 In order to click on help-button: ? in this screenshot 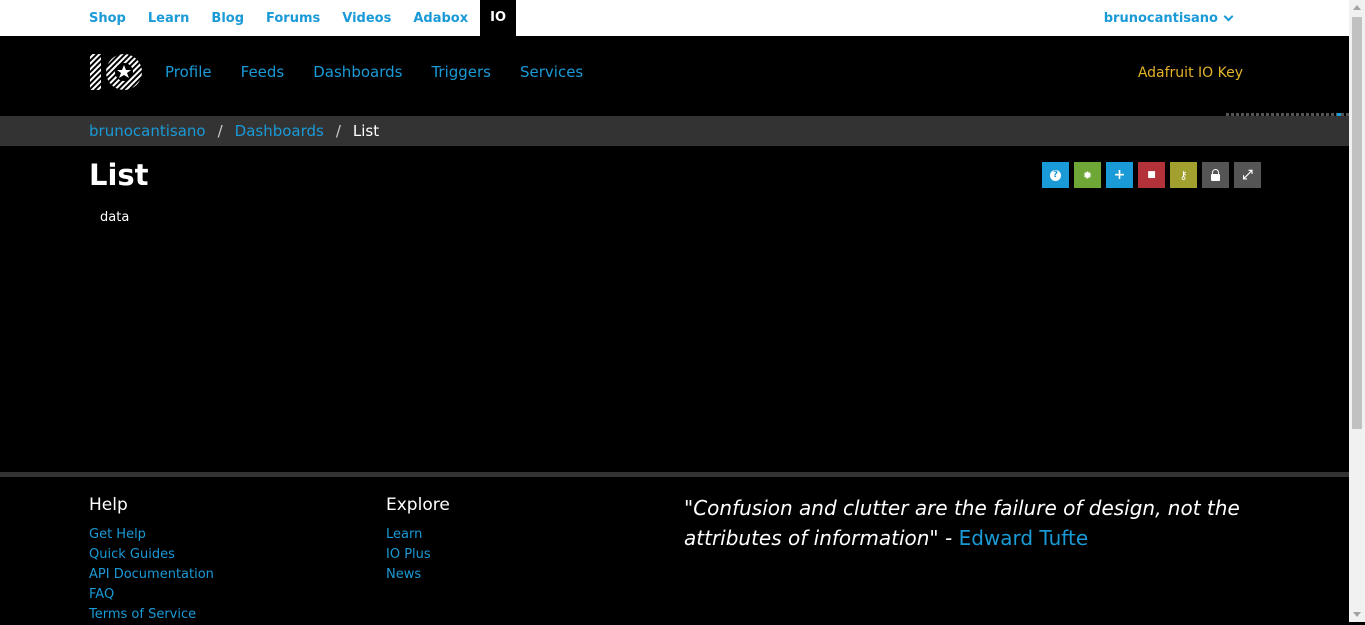, I will do `click(1055, 175)`.